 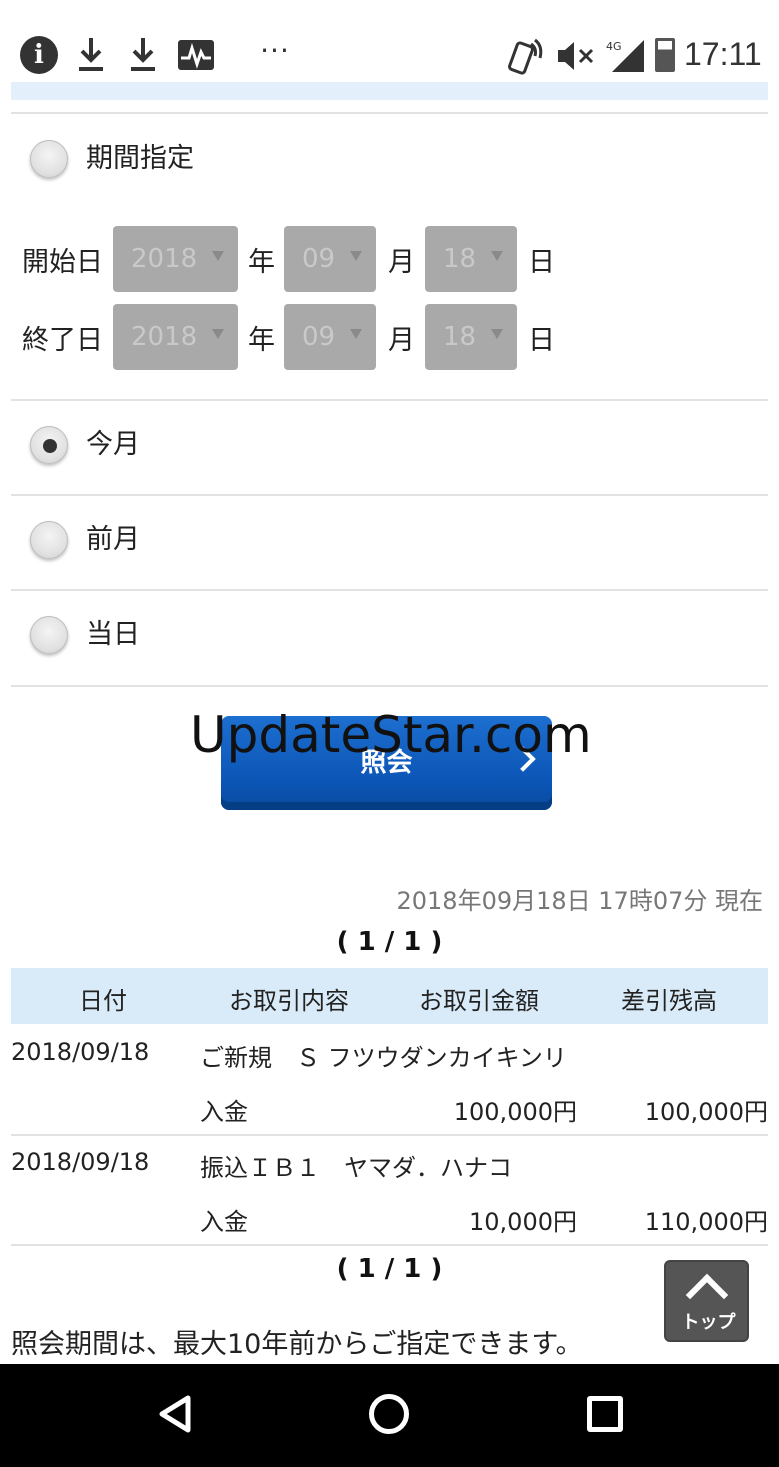 What do you see at coordinates (39, 55) in the screenshot?
I see `info-icon: i` at bounding box center [39, 55].